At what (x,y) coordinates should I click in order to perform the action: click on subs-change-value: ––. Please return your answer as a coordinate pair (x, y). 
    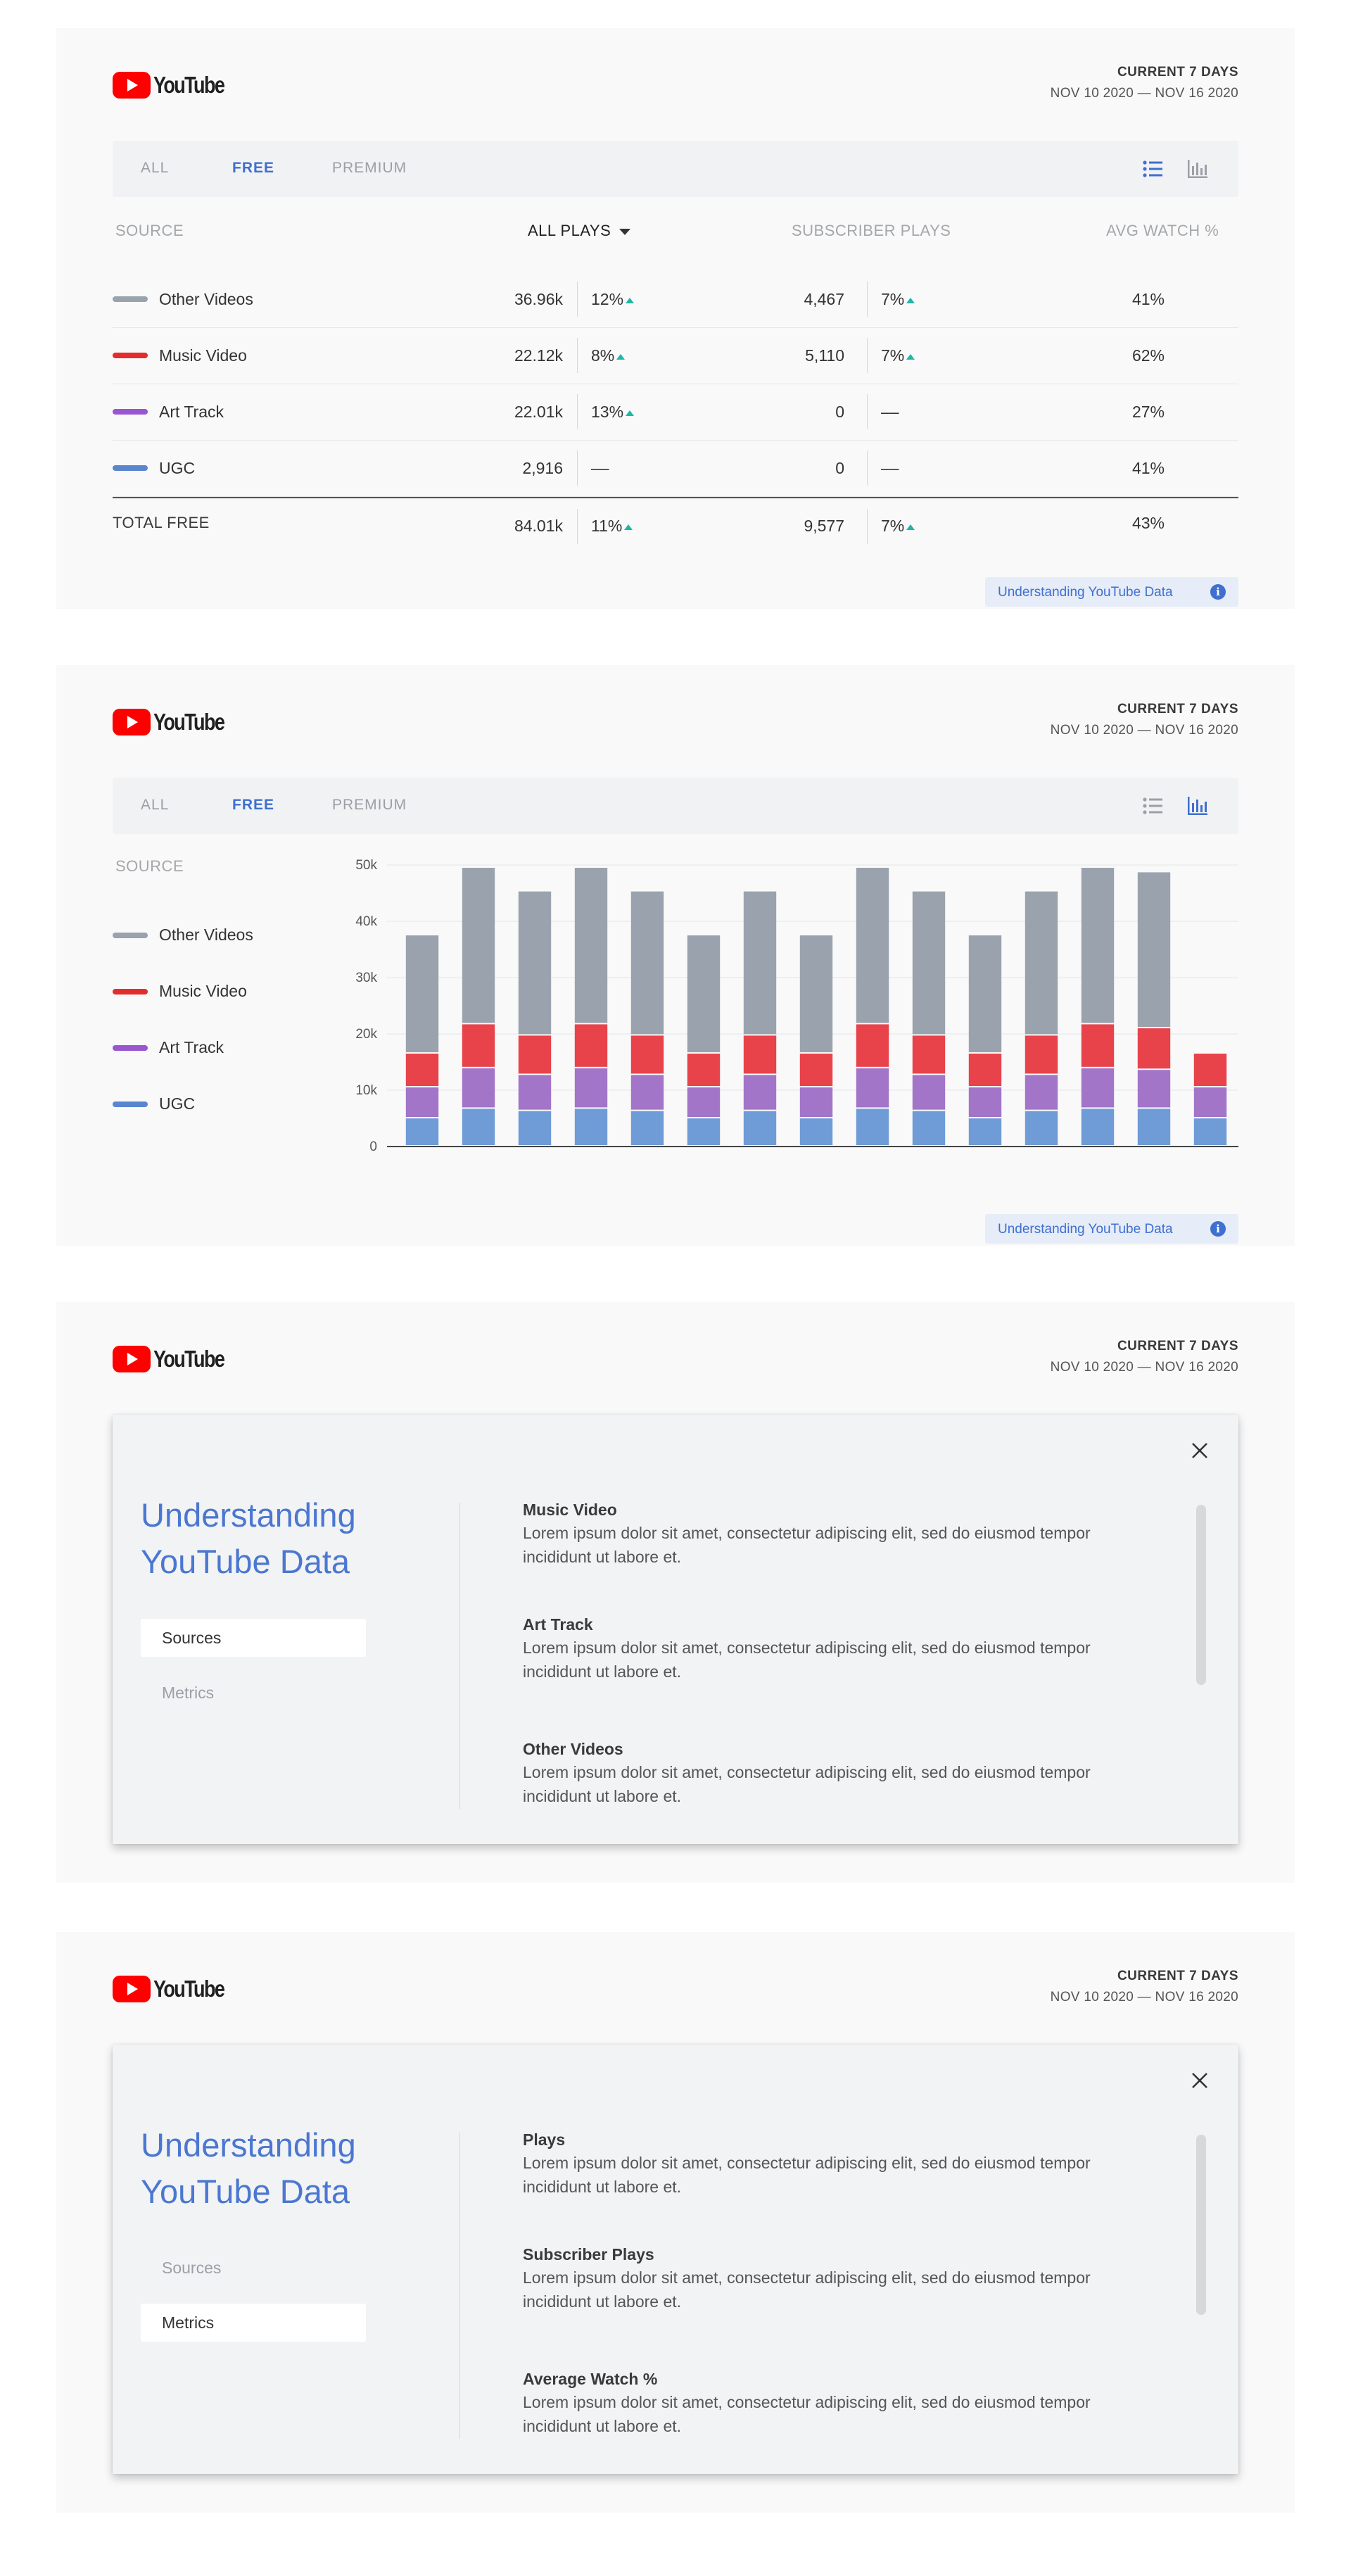
    Looking at the image, I should click on (890, 412).